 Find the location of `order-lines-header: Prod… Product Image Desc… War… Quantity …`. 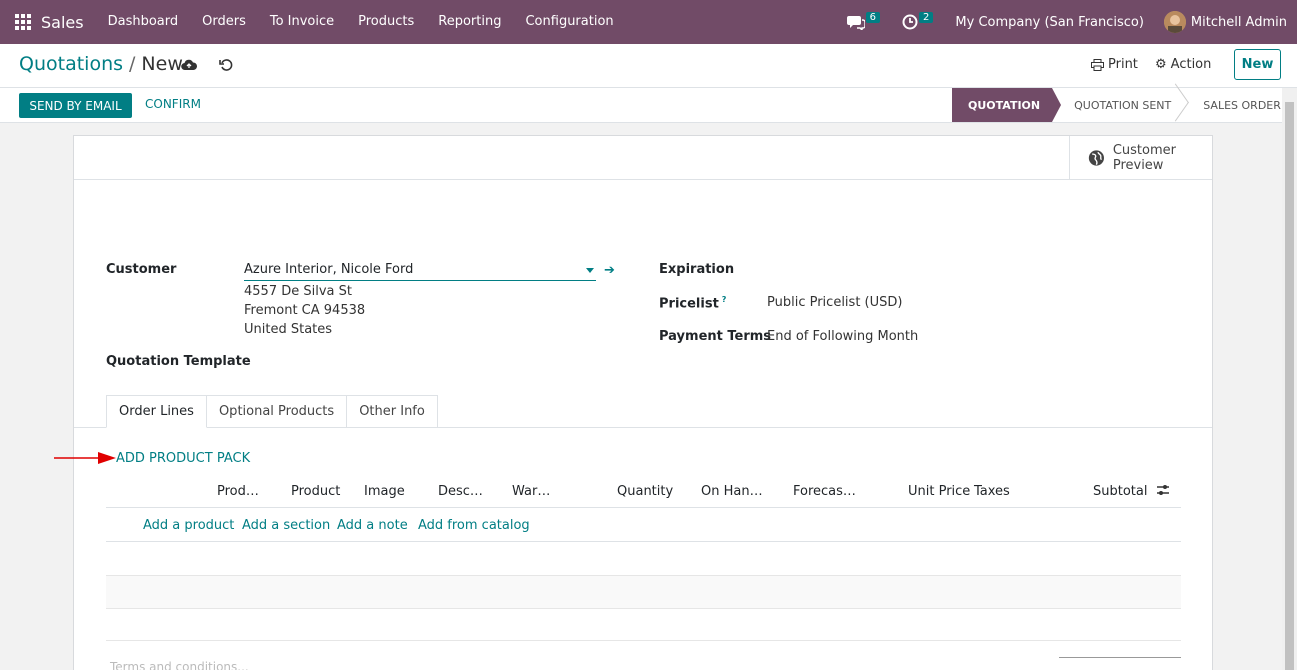

order-lines-header: Prod… Product Image Desc… War… Quantity … is located at coordinates (643, 492).